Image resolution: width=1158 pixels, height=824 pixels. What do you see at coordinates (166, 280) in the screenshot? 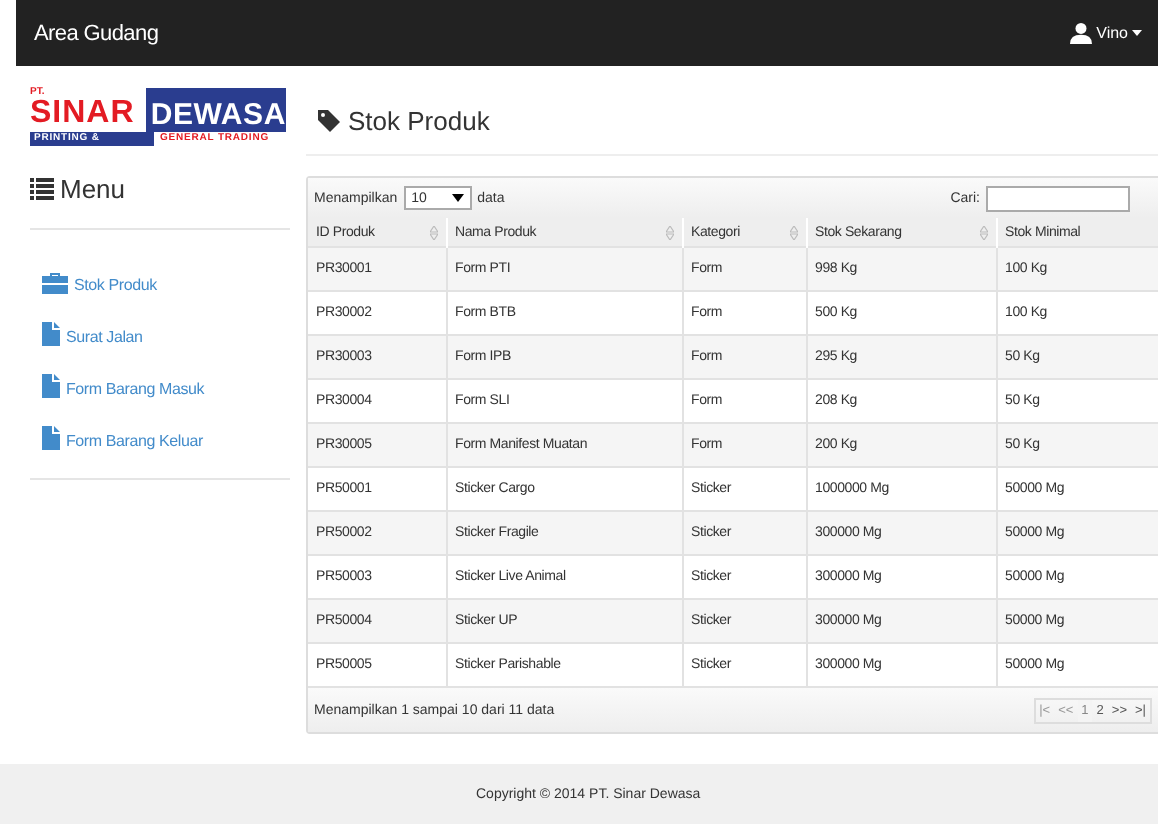
I see `sidebar-link: Stok Produk` at bounding box center [166, 280].